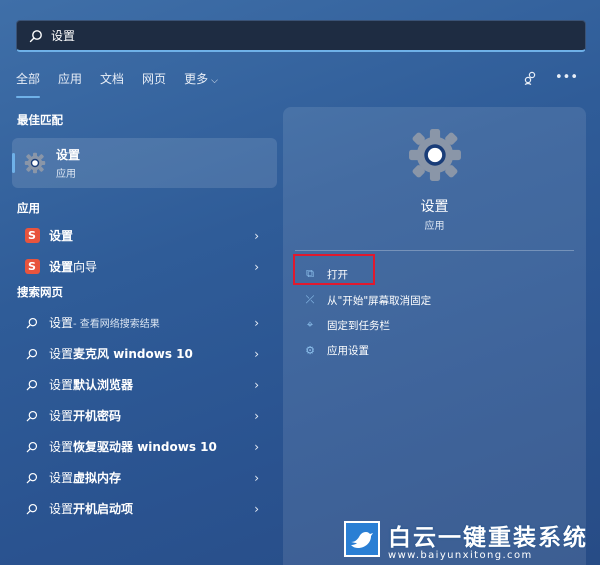  I want to click on web-result: 设置 麦克风 windows 10 ›, so click(144, 353).